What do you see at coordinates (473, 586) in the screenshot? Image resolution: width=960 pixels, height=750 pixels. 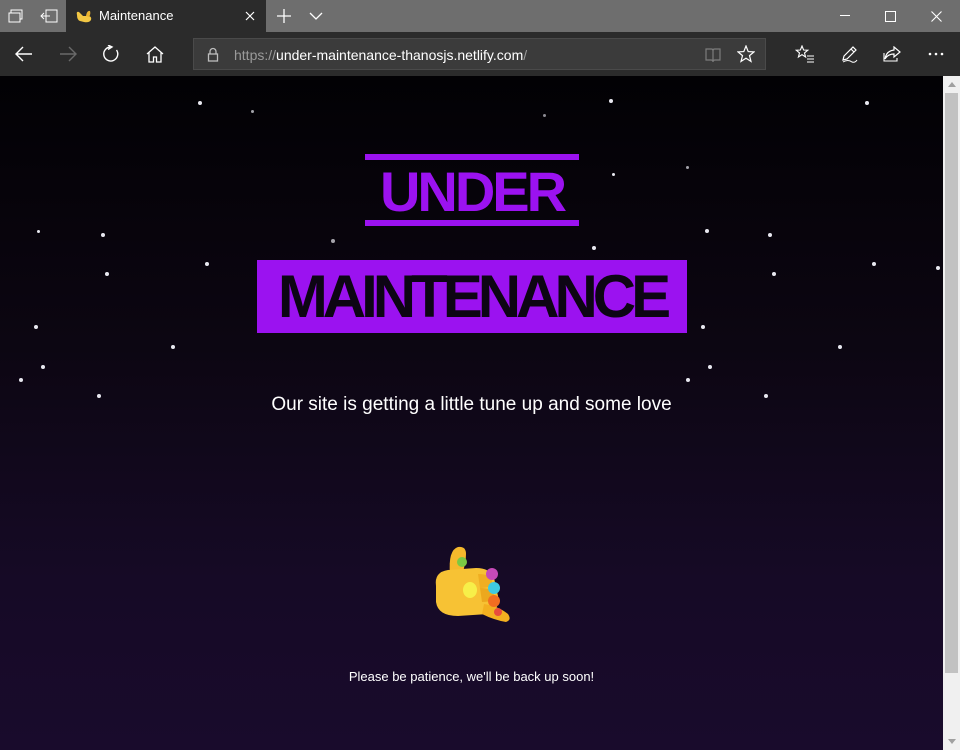 I see `infinity-gauntlet-hand-icon` at bounding box center [473, 586].